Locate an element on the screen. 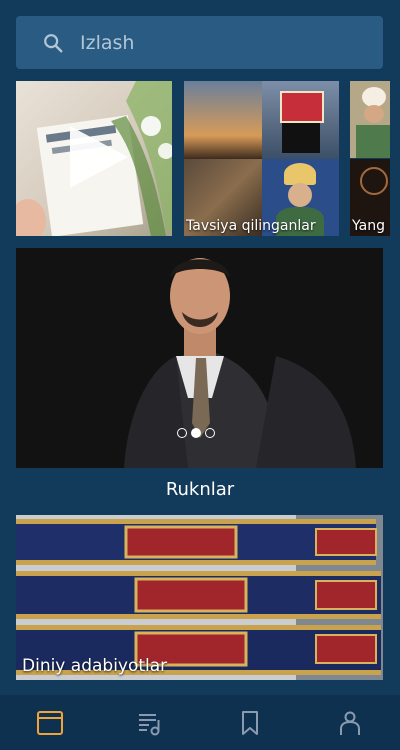 This screenshot has width=400, height=750. miniature-image is located at coordinates (370, 119).